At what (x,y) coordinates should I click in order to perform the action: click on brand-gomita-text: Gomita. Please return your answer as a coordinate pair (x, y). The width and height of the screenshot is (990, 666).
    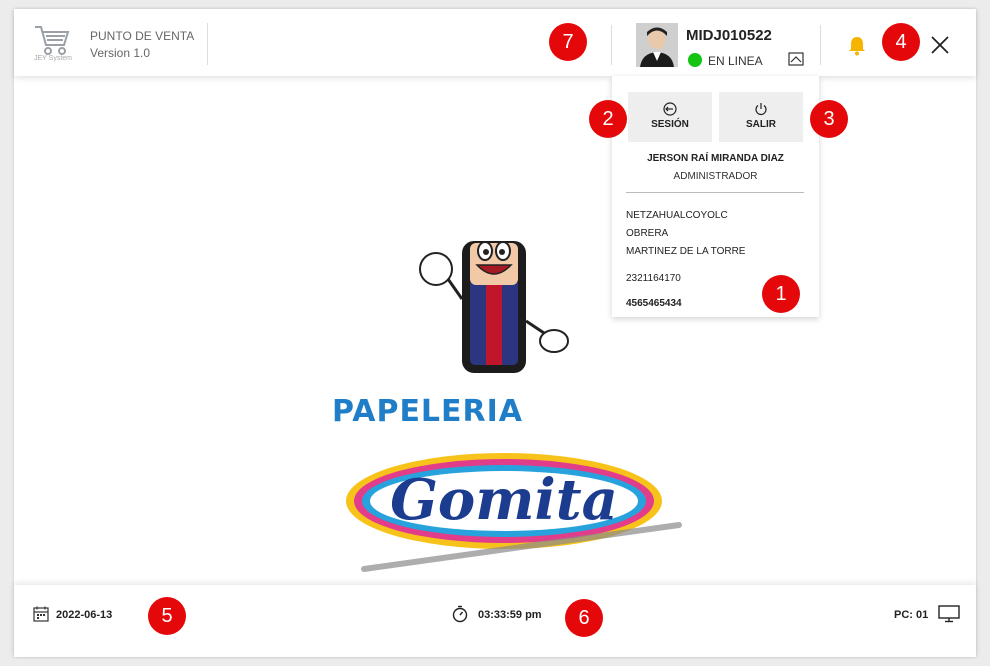
    Looking at the image, I should click on (504, 500).